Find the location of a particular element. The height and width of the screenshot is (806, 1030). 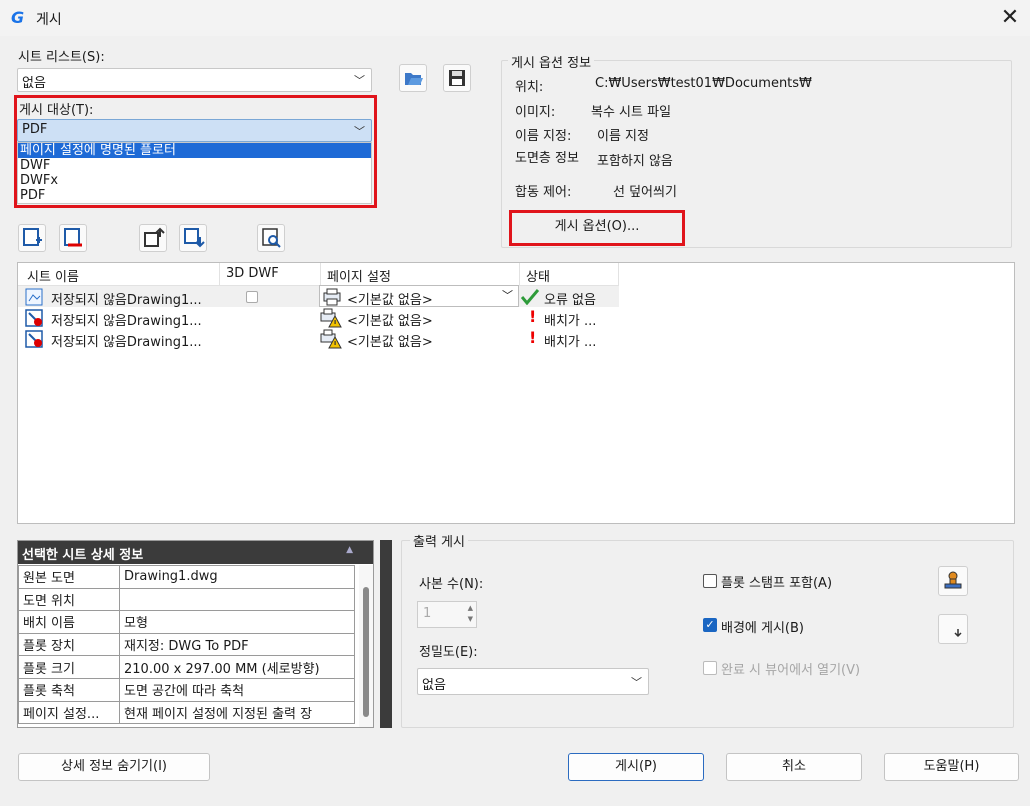

copies-stepper: 1 ▲ ▼ is located at coordinates (447, 614).